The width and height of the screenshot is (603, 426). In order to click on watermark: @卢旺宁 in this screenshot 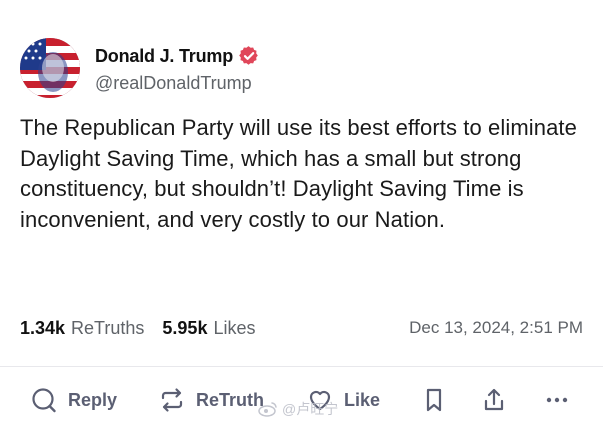, I will do `click(298, 409)`.